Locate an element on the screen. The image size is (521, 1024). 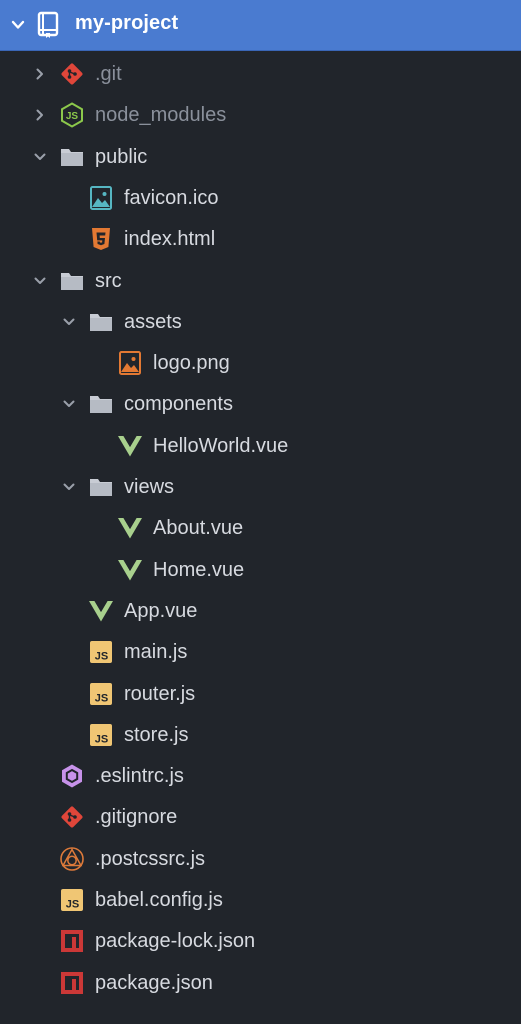
tree-file-index-html: index.html is located at coordinates (260, 238).